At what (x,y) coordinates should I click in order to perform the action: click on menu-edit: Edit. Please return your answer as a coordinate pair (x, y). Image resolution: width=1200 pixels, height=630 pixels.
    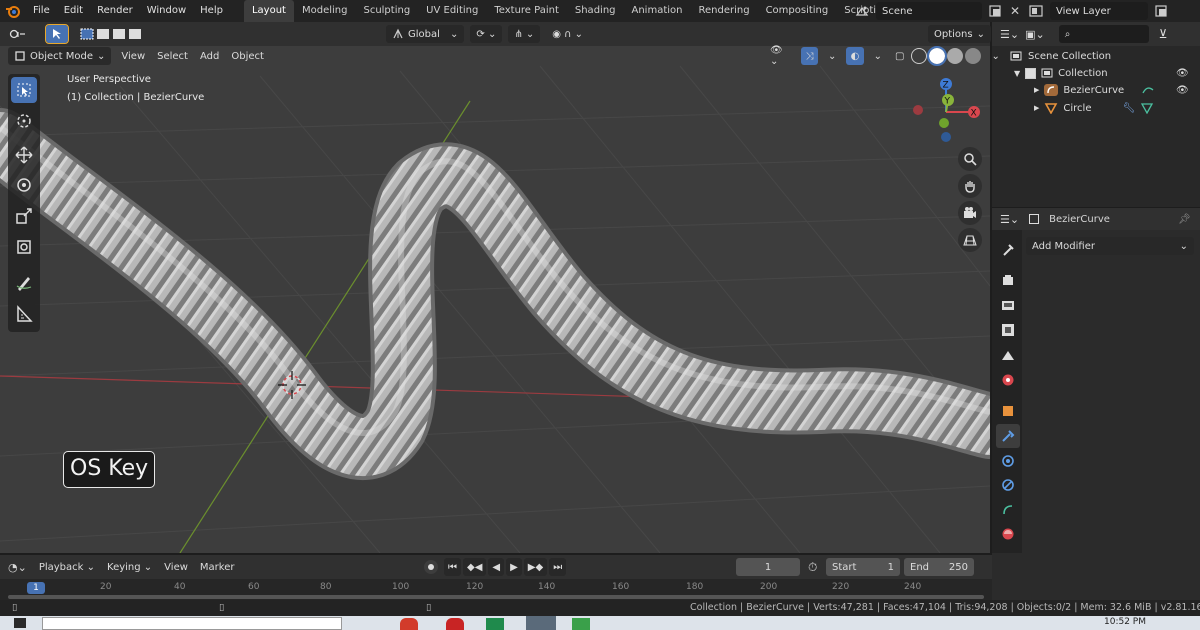
    Looking at the image, I should click on (73, 11).